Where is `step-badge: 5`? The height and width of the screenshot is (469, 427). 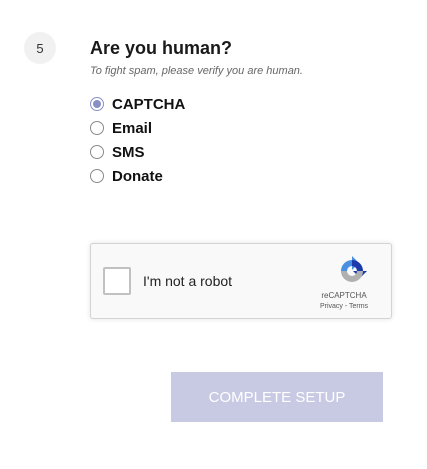
step-badge: 5 is located at coordinates (40, 48).